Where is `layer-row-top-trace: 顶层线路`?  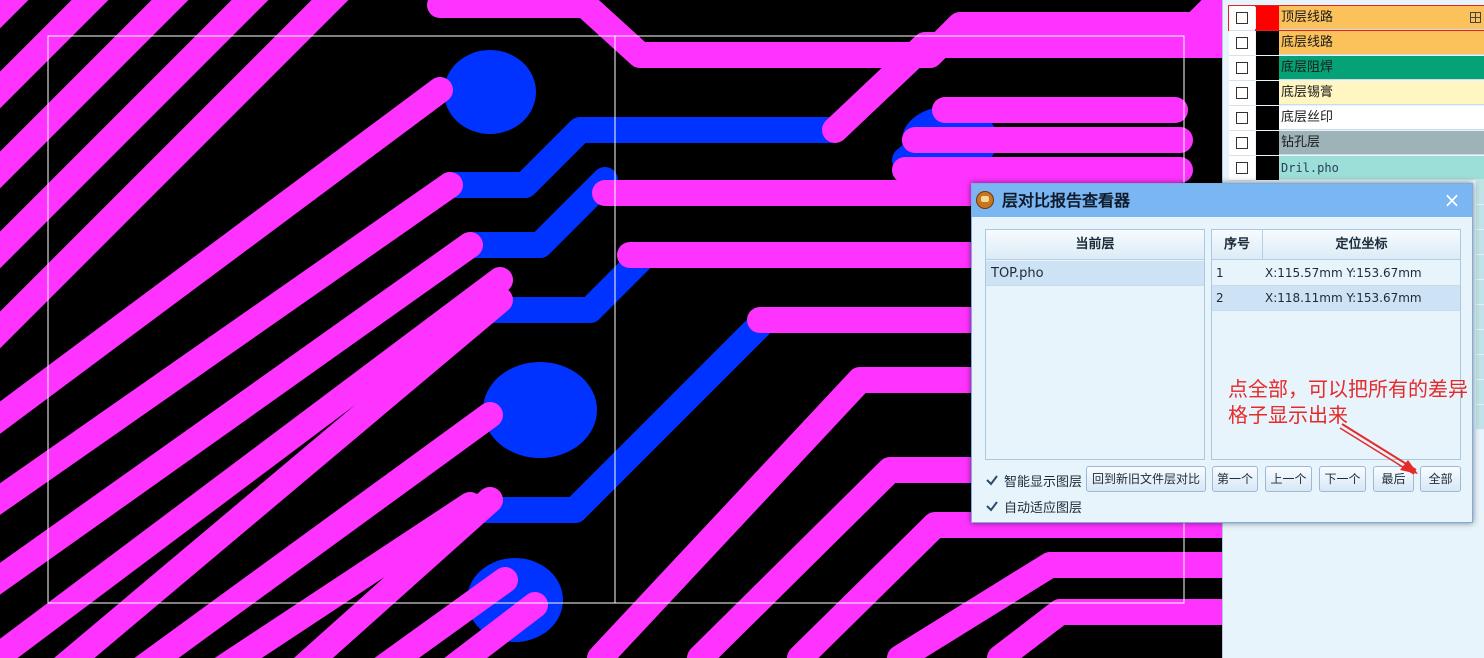
layer-row-top-trace: 顶层线路 is located at coordinates (1356, 18).